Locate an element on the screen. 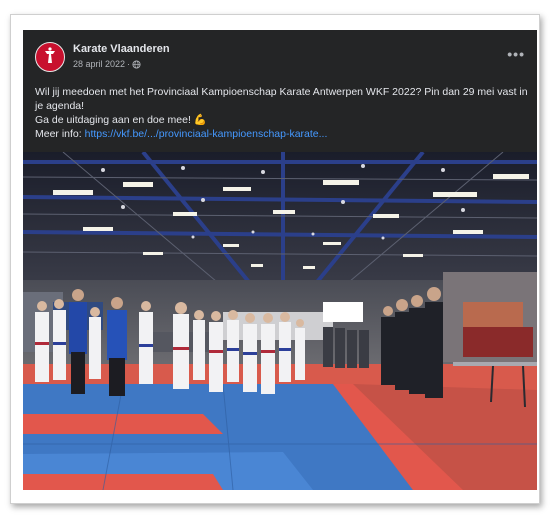 The height and width of the screenshot is (515, 551). more-info-label: Meer info: is located at coordinates (60, 134).